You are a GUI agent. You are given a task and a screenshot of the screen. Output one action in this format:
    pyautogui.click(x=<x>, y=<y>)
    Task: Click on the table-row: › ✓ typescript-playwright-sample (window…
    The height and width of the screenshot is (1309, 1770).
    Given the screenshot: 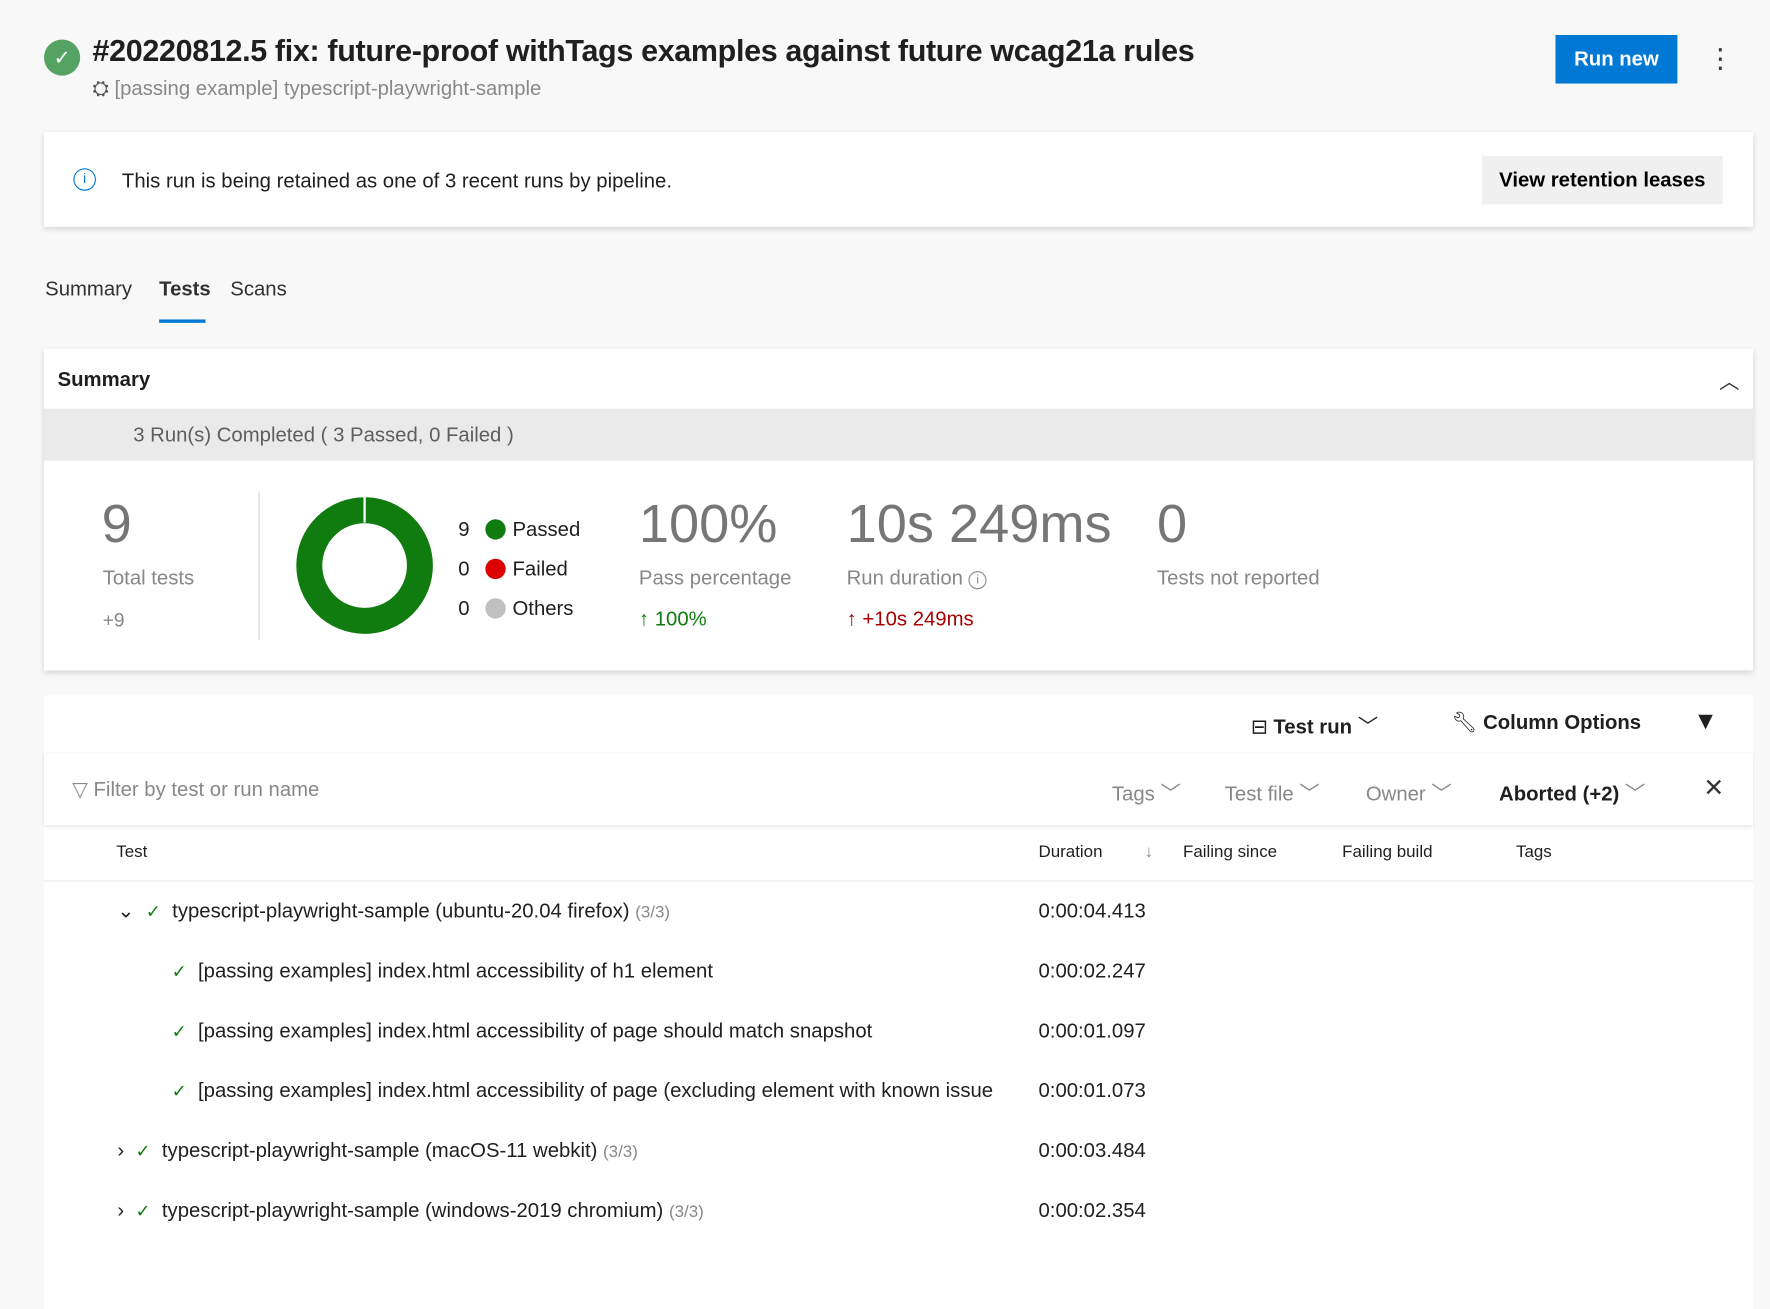 What is the action you would take?
    pyautogui.click(x=410, y=1211)
    